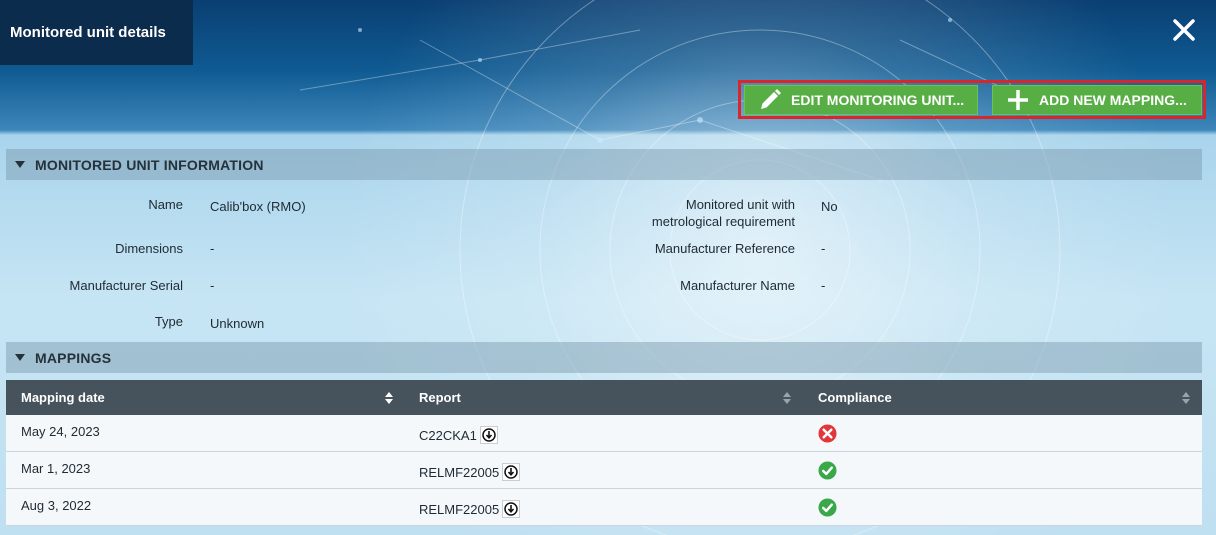  I want to click on column-header-compliance: Compliance, so click(998, 397).